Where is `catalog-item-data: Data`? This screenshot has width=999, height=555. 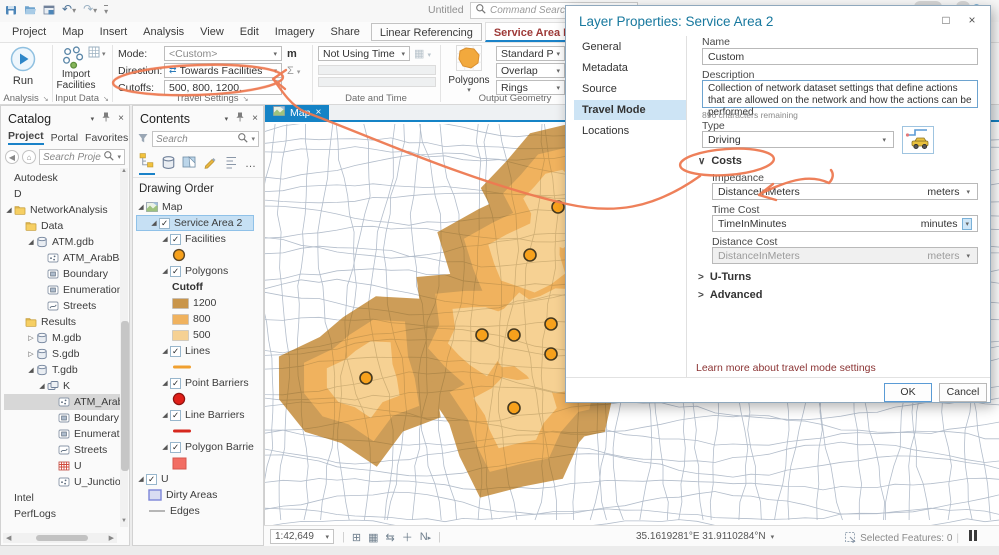
catalog-item-data: Data is located at coordinates (62, 226).